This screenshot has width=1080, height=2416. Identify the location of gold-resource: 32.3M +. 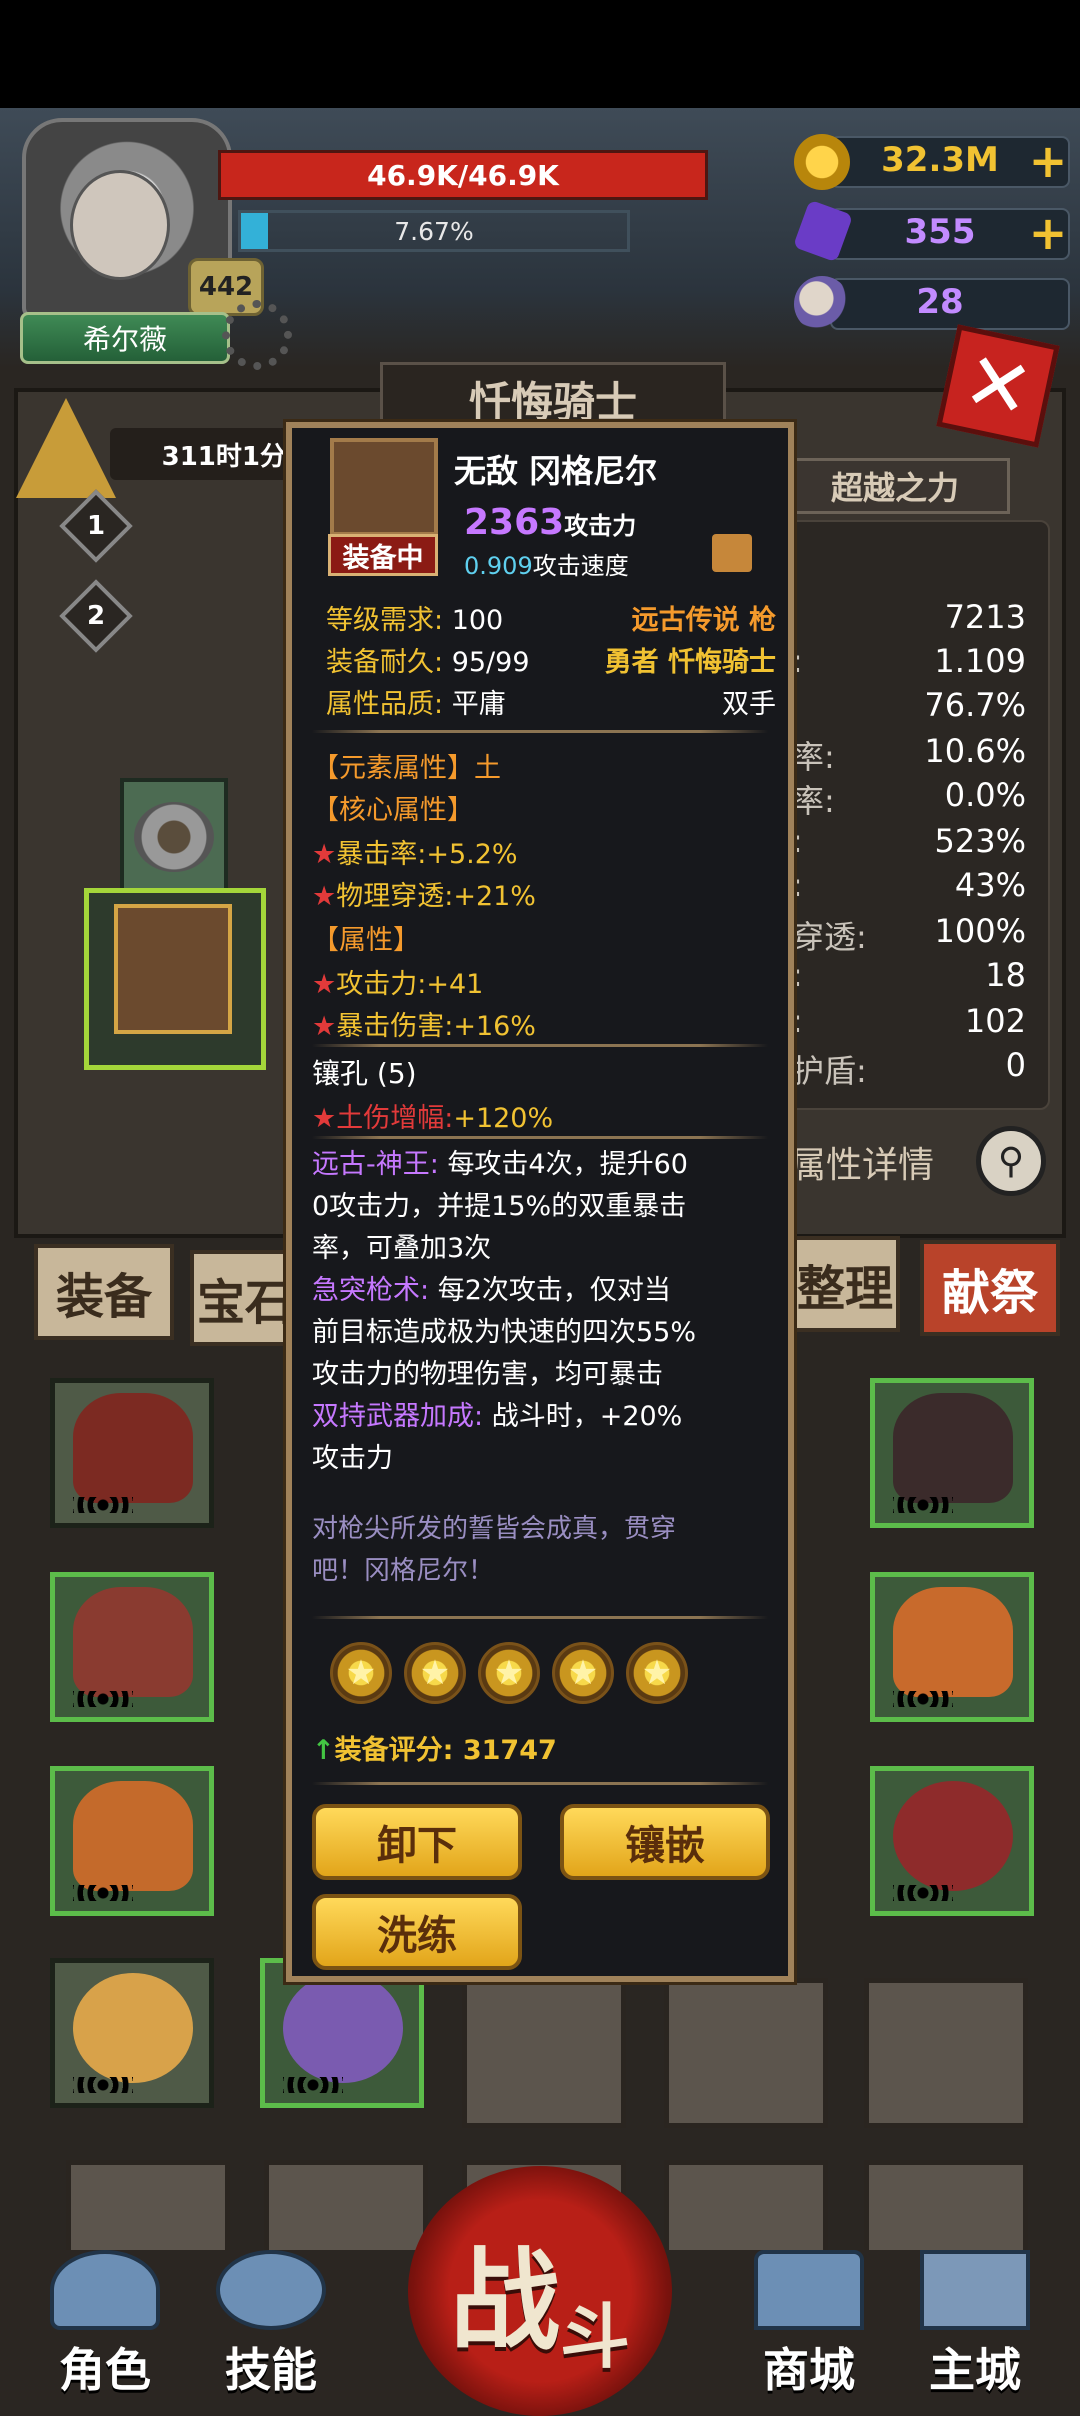
(935, 162).